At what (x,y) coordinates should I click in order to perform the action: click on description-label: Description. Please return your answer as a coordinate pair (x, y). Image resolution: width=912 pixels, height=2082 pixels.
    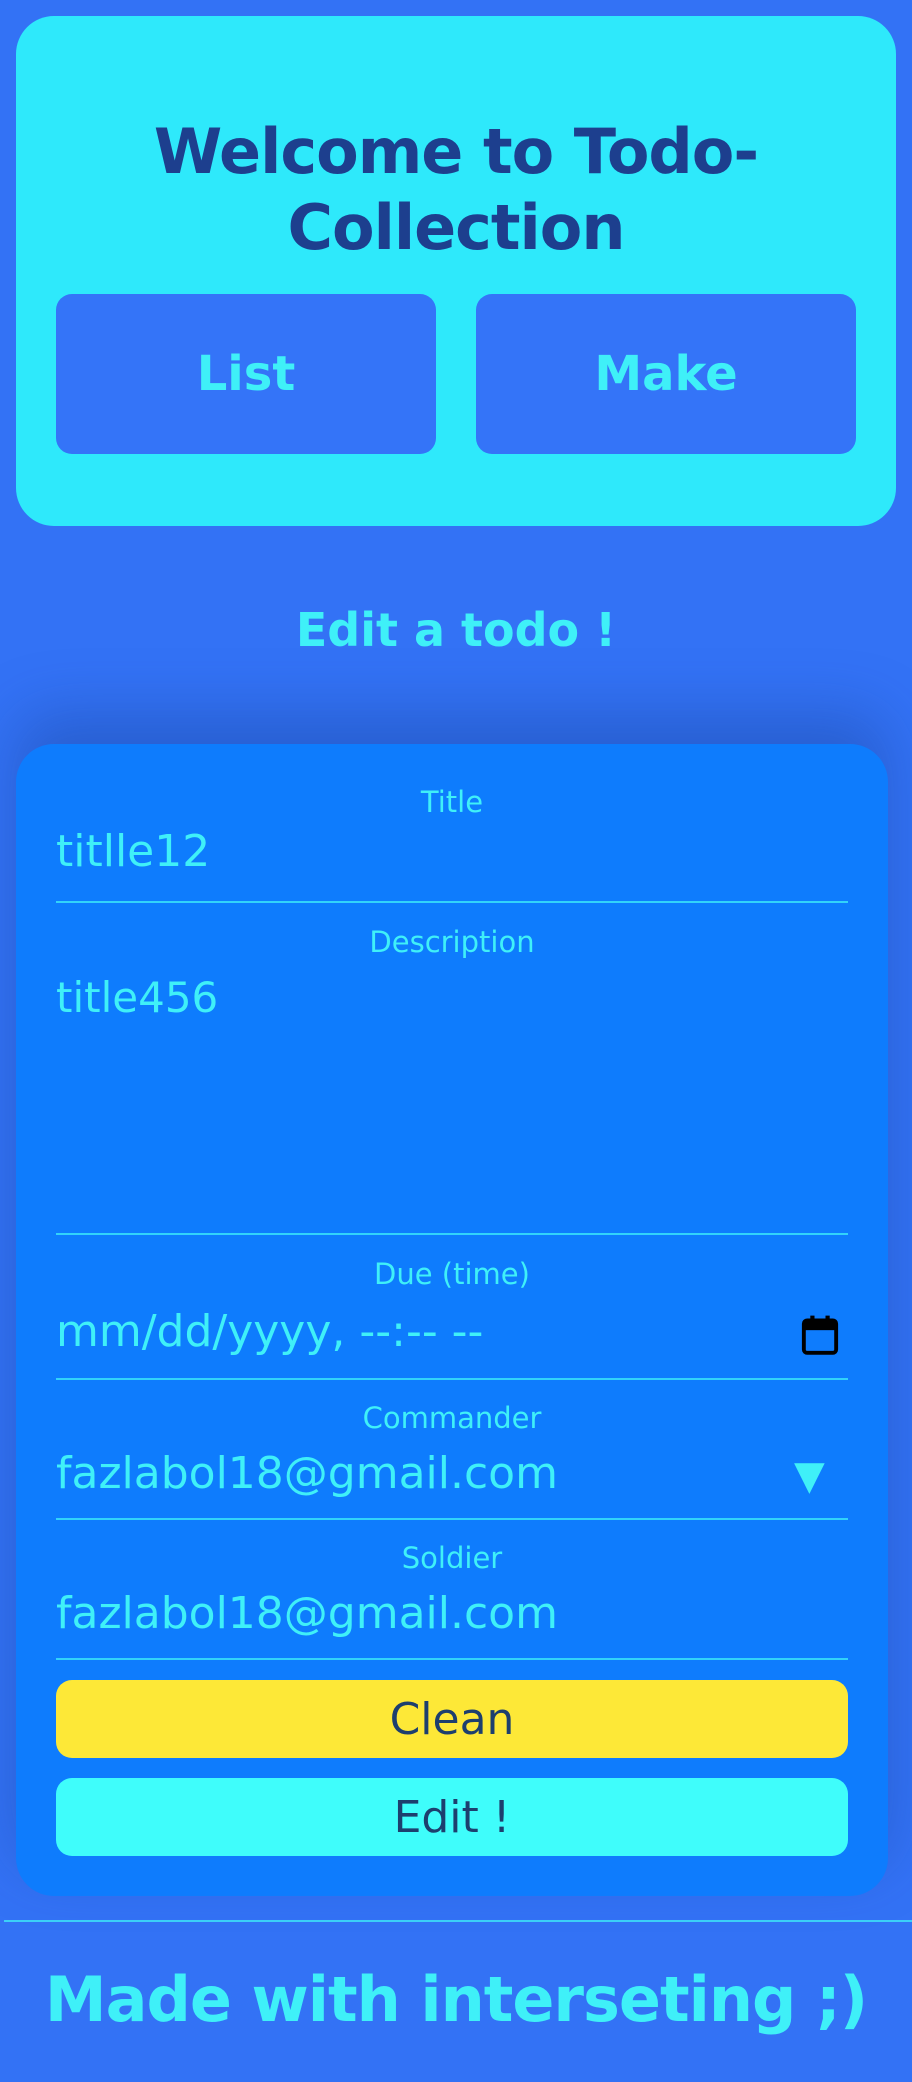
    Looking at the image, I should click on (452, 942).